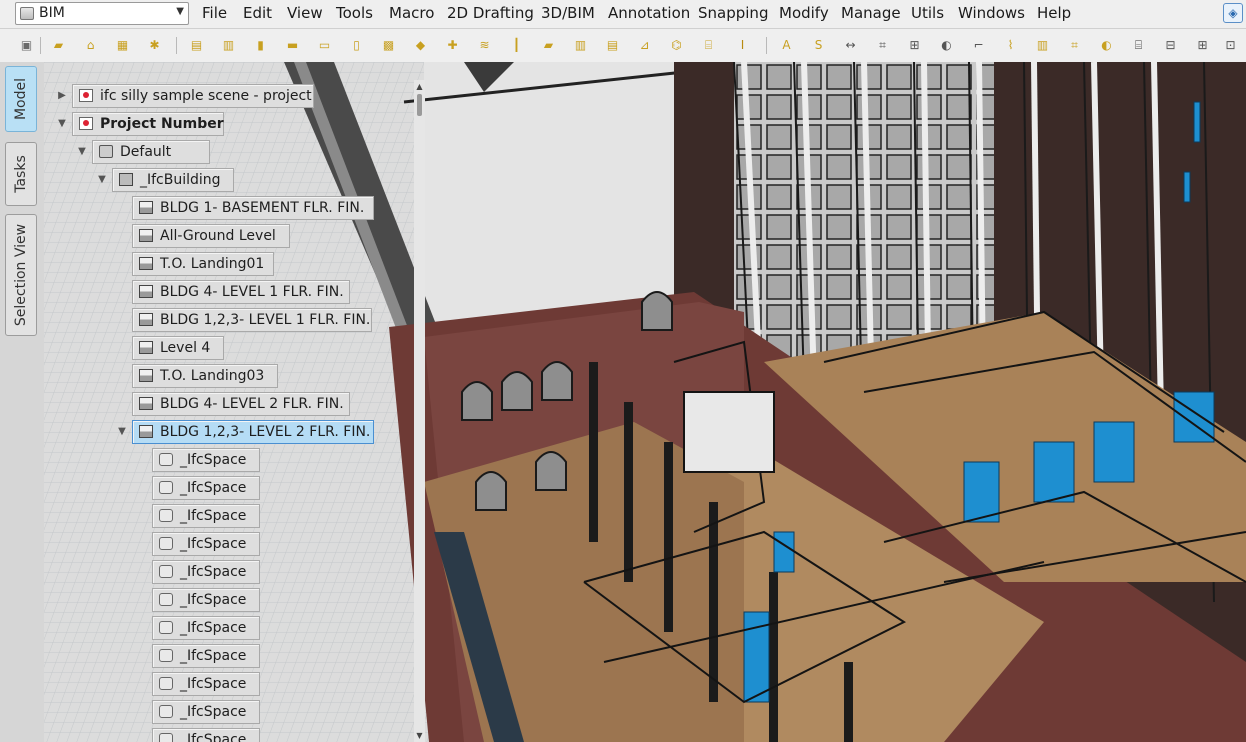 The height and width of the screenshot is (742, 1246). What do you see at coordinates (1054, 13) in the screenshot?
I see `menu-help: Help` at bounding box center [1054, 13].